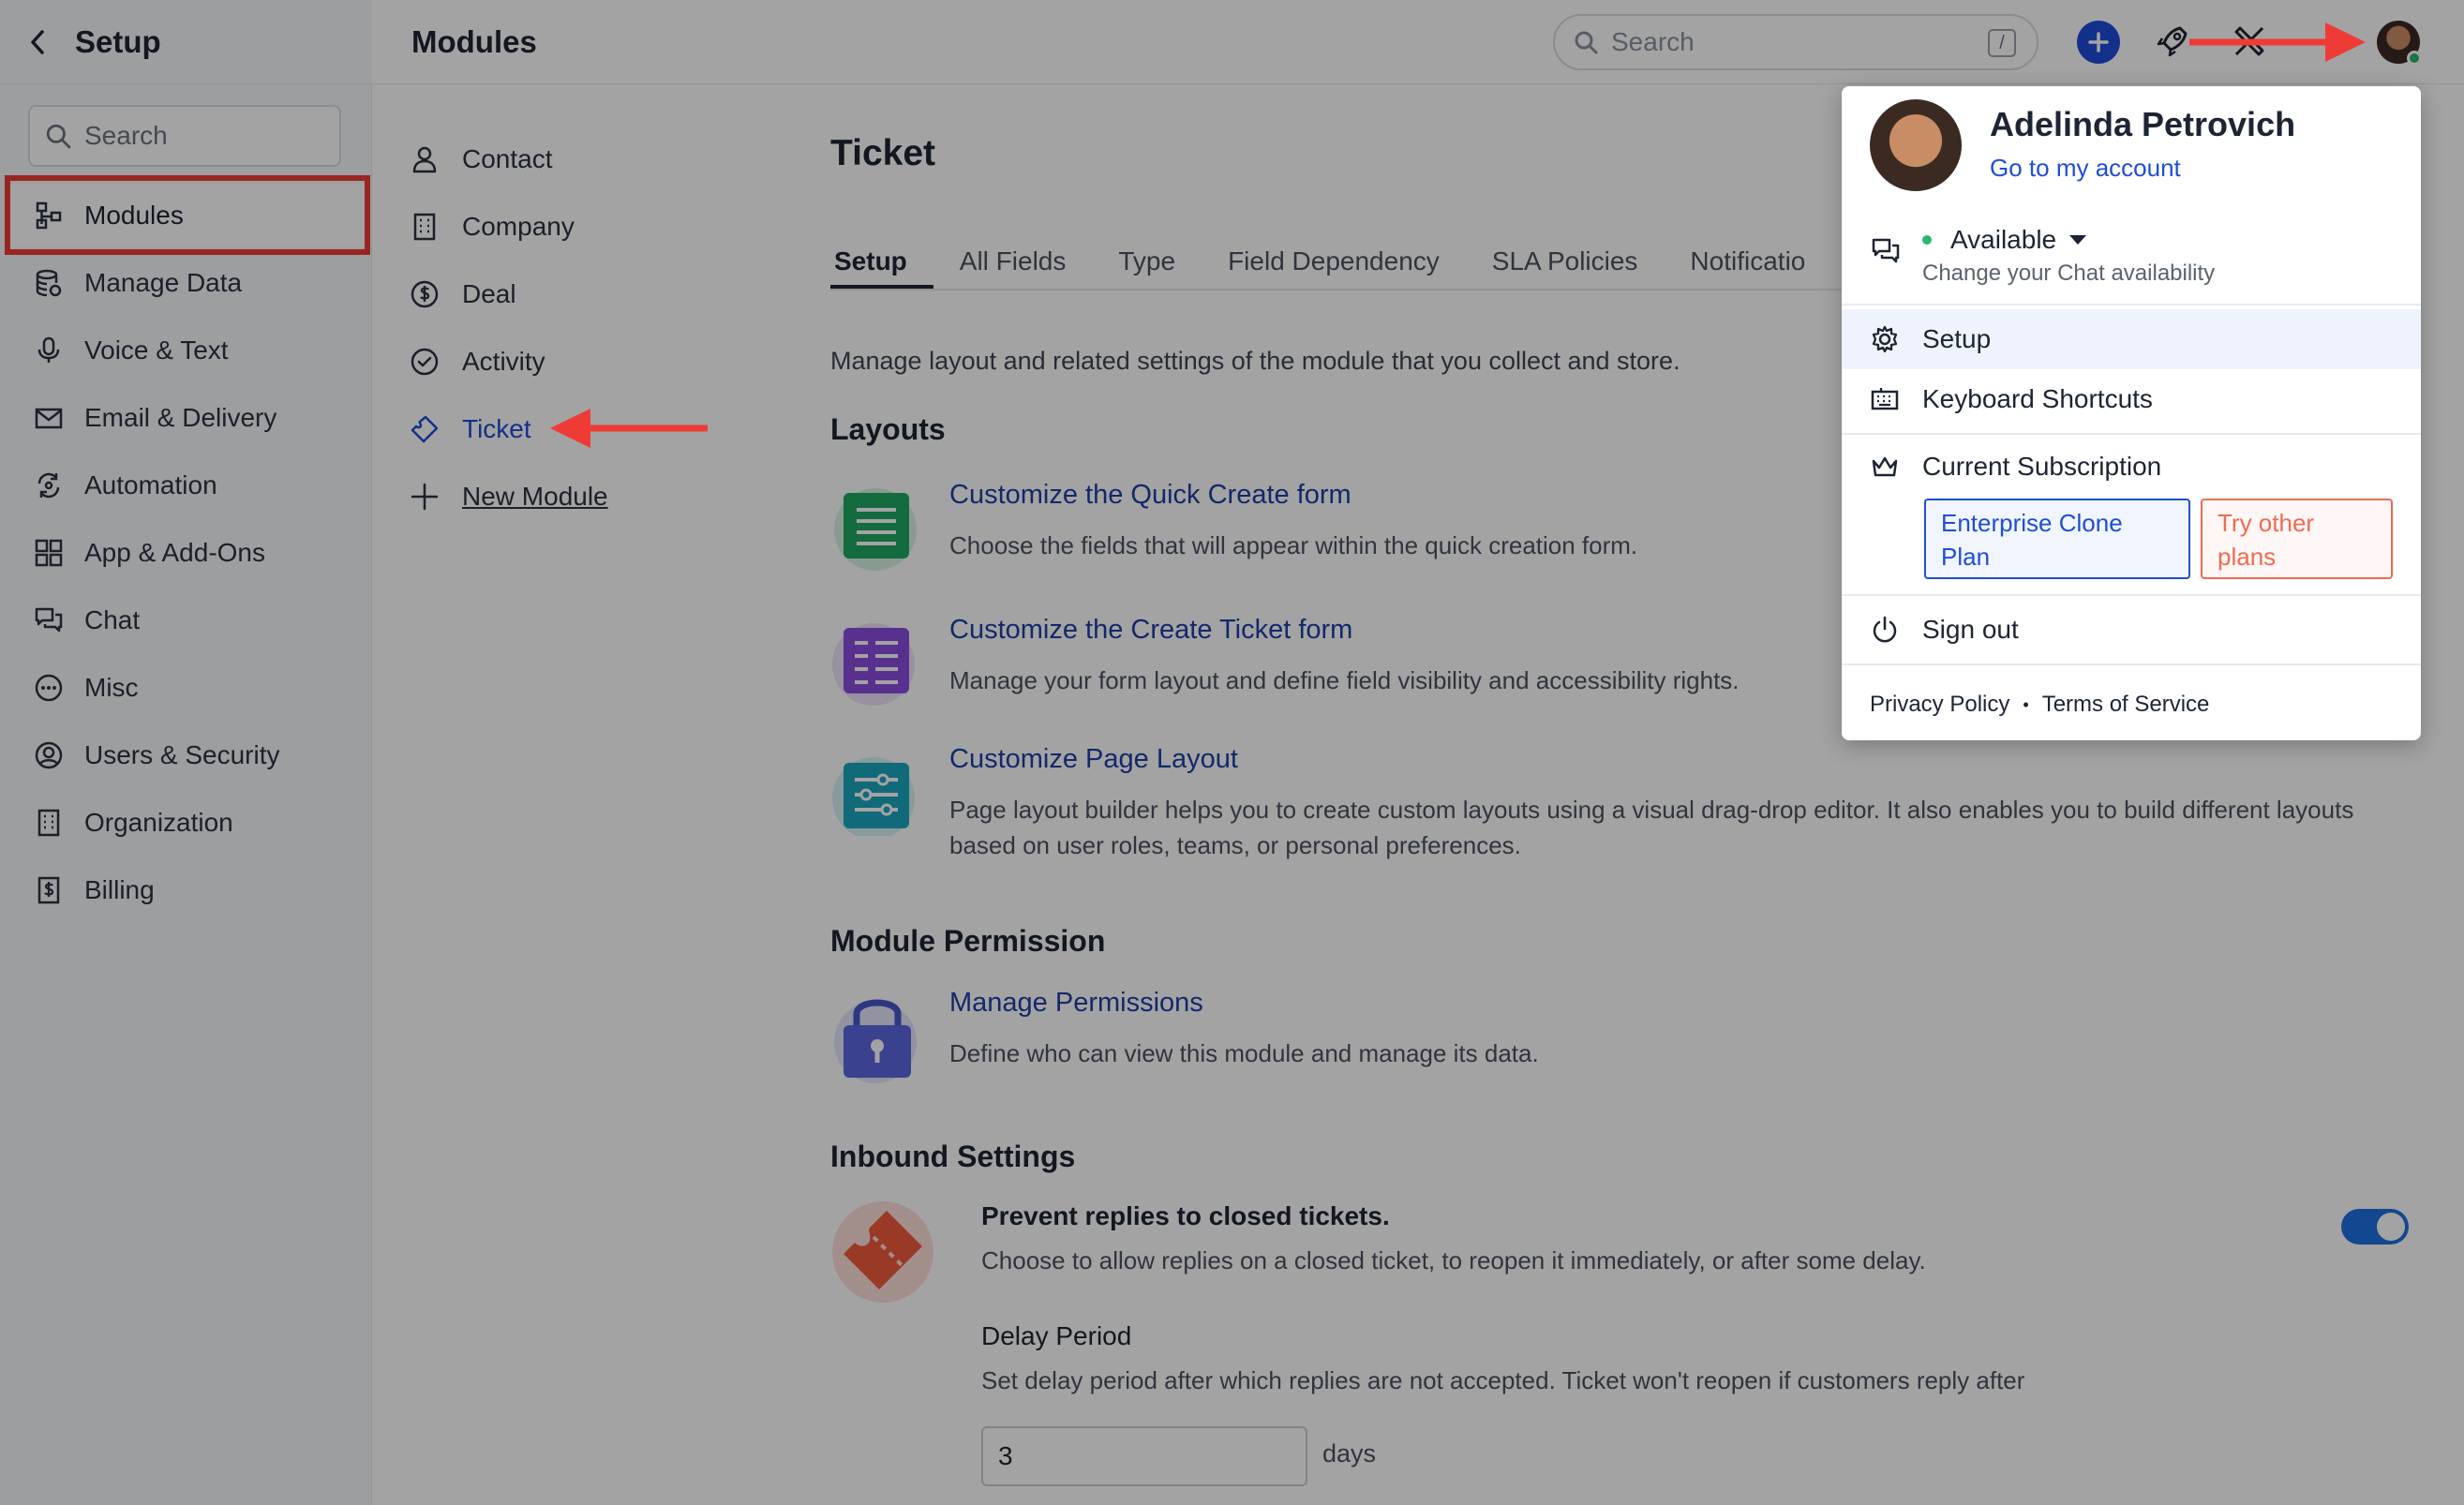 The image size is (2464, 1505). I want to click on person-icon, so click(425, 159).